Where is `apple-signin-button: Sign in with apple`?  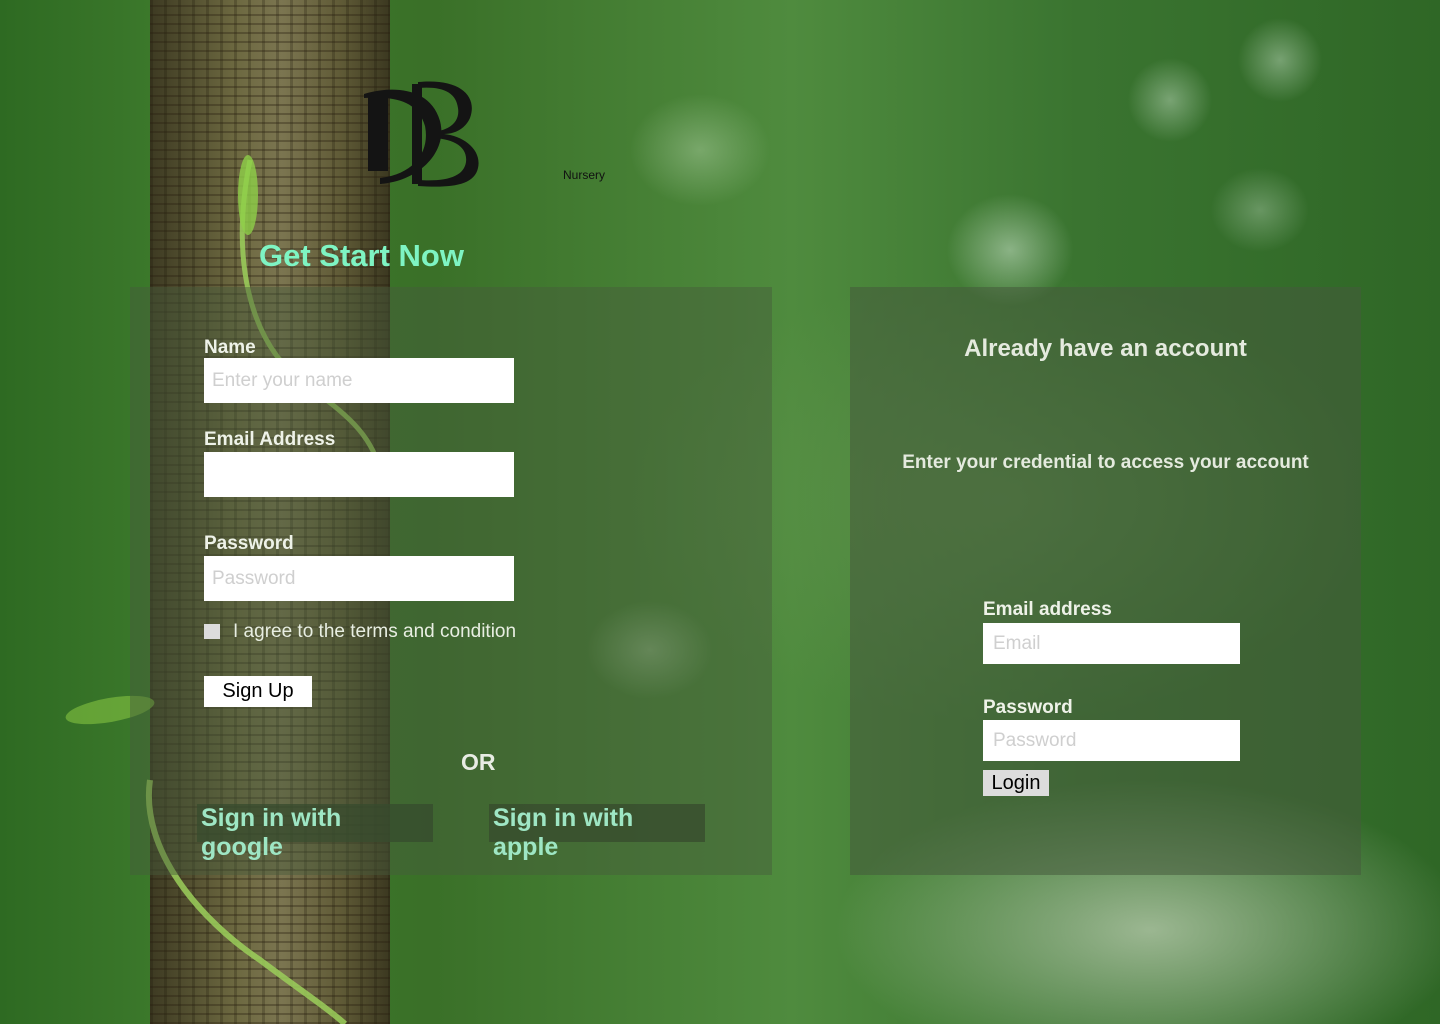
apple-signin-button: Sign in with apple is located at coordinates (597, 832).